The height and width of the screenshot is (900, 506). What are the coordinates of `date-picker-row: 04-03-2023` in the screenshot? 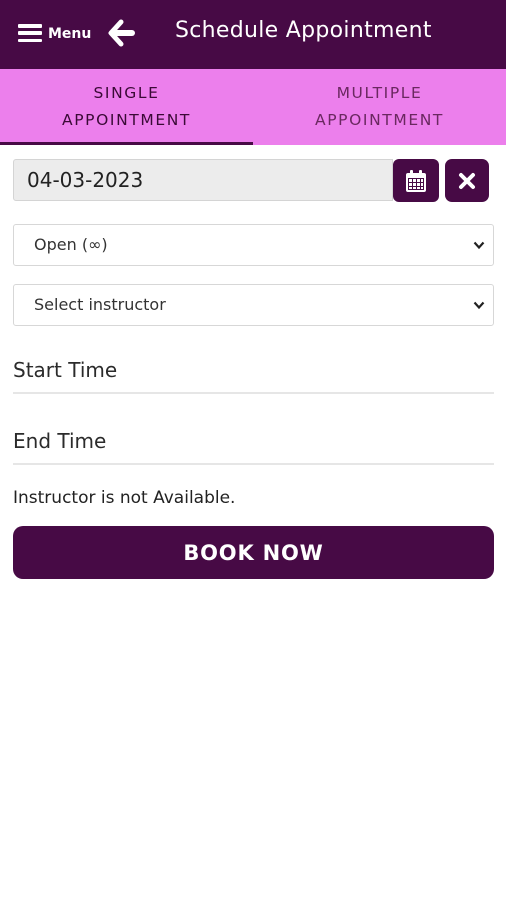 It's located at (251, 180).